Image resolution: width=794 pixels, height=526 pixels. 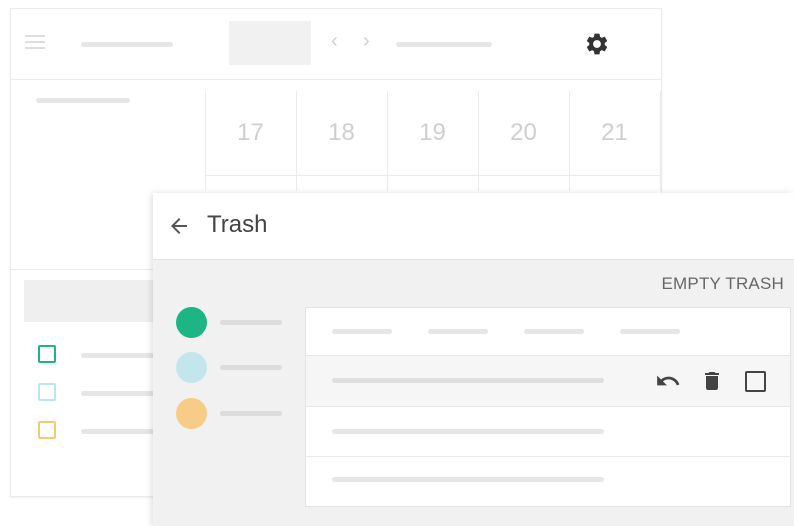 I want to click on chevron-left-icon: ‹, so click(x=334, y=41).